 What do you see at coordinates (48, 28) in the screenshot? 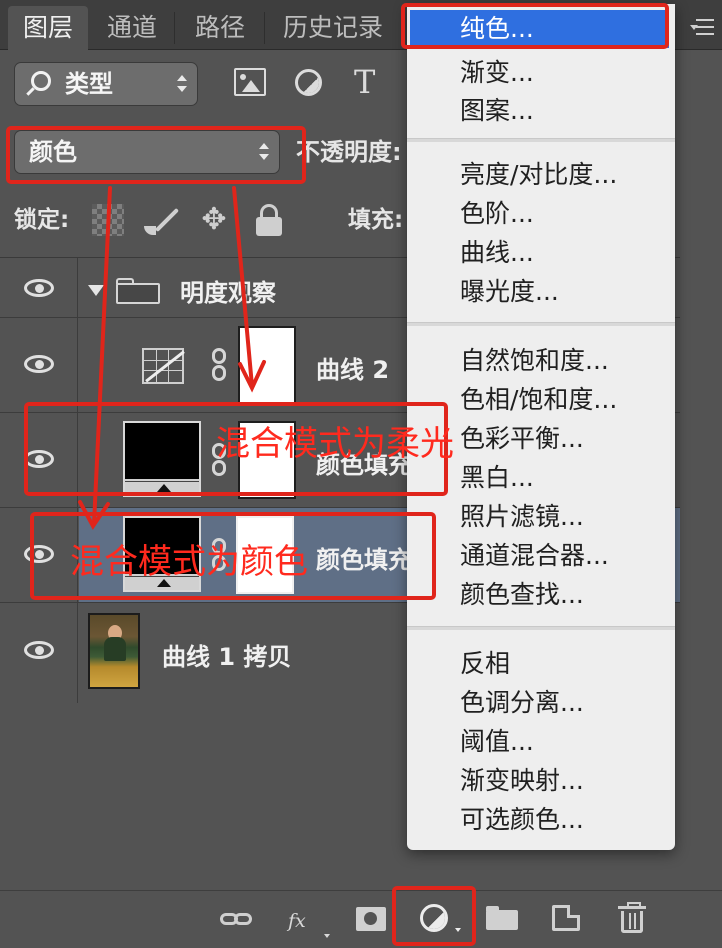
I see `tab-layers: 图层` at bounding box center [48, 28].